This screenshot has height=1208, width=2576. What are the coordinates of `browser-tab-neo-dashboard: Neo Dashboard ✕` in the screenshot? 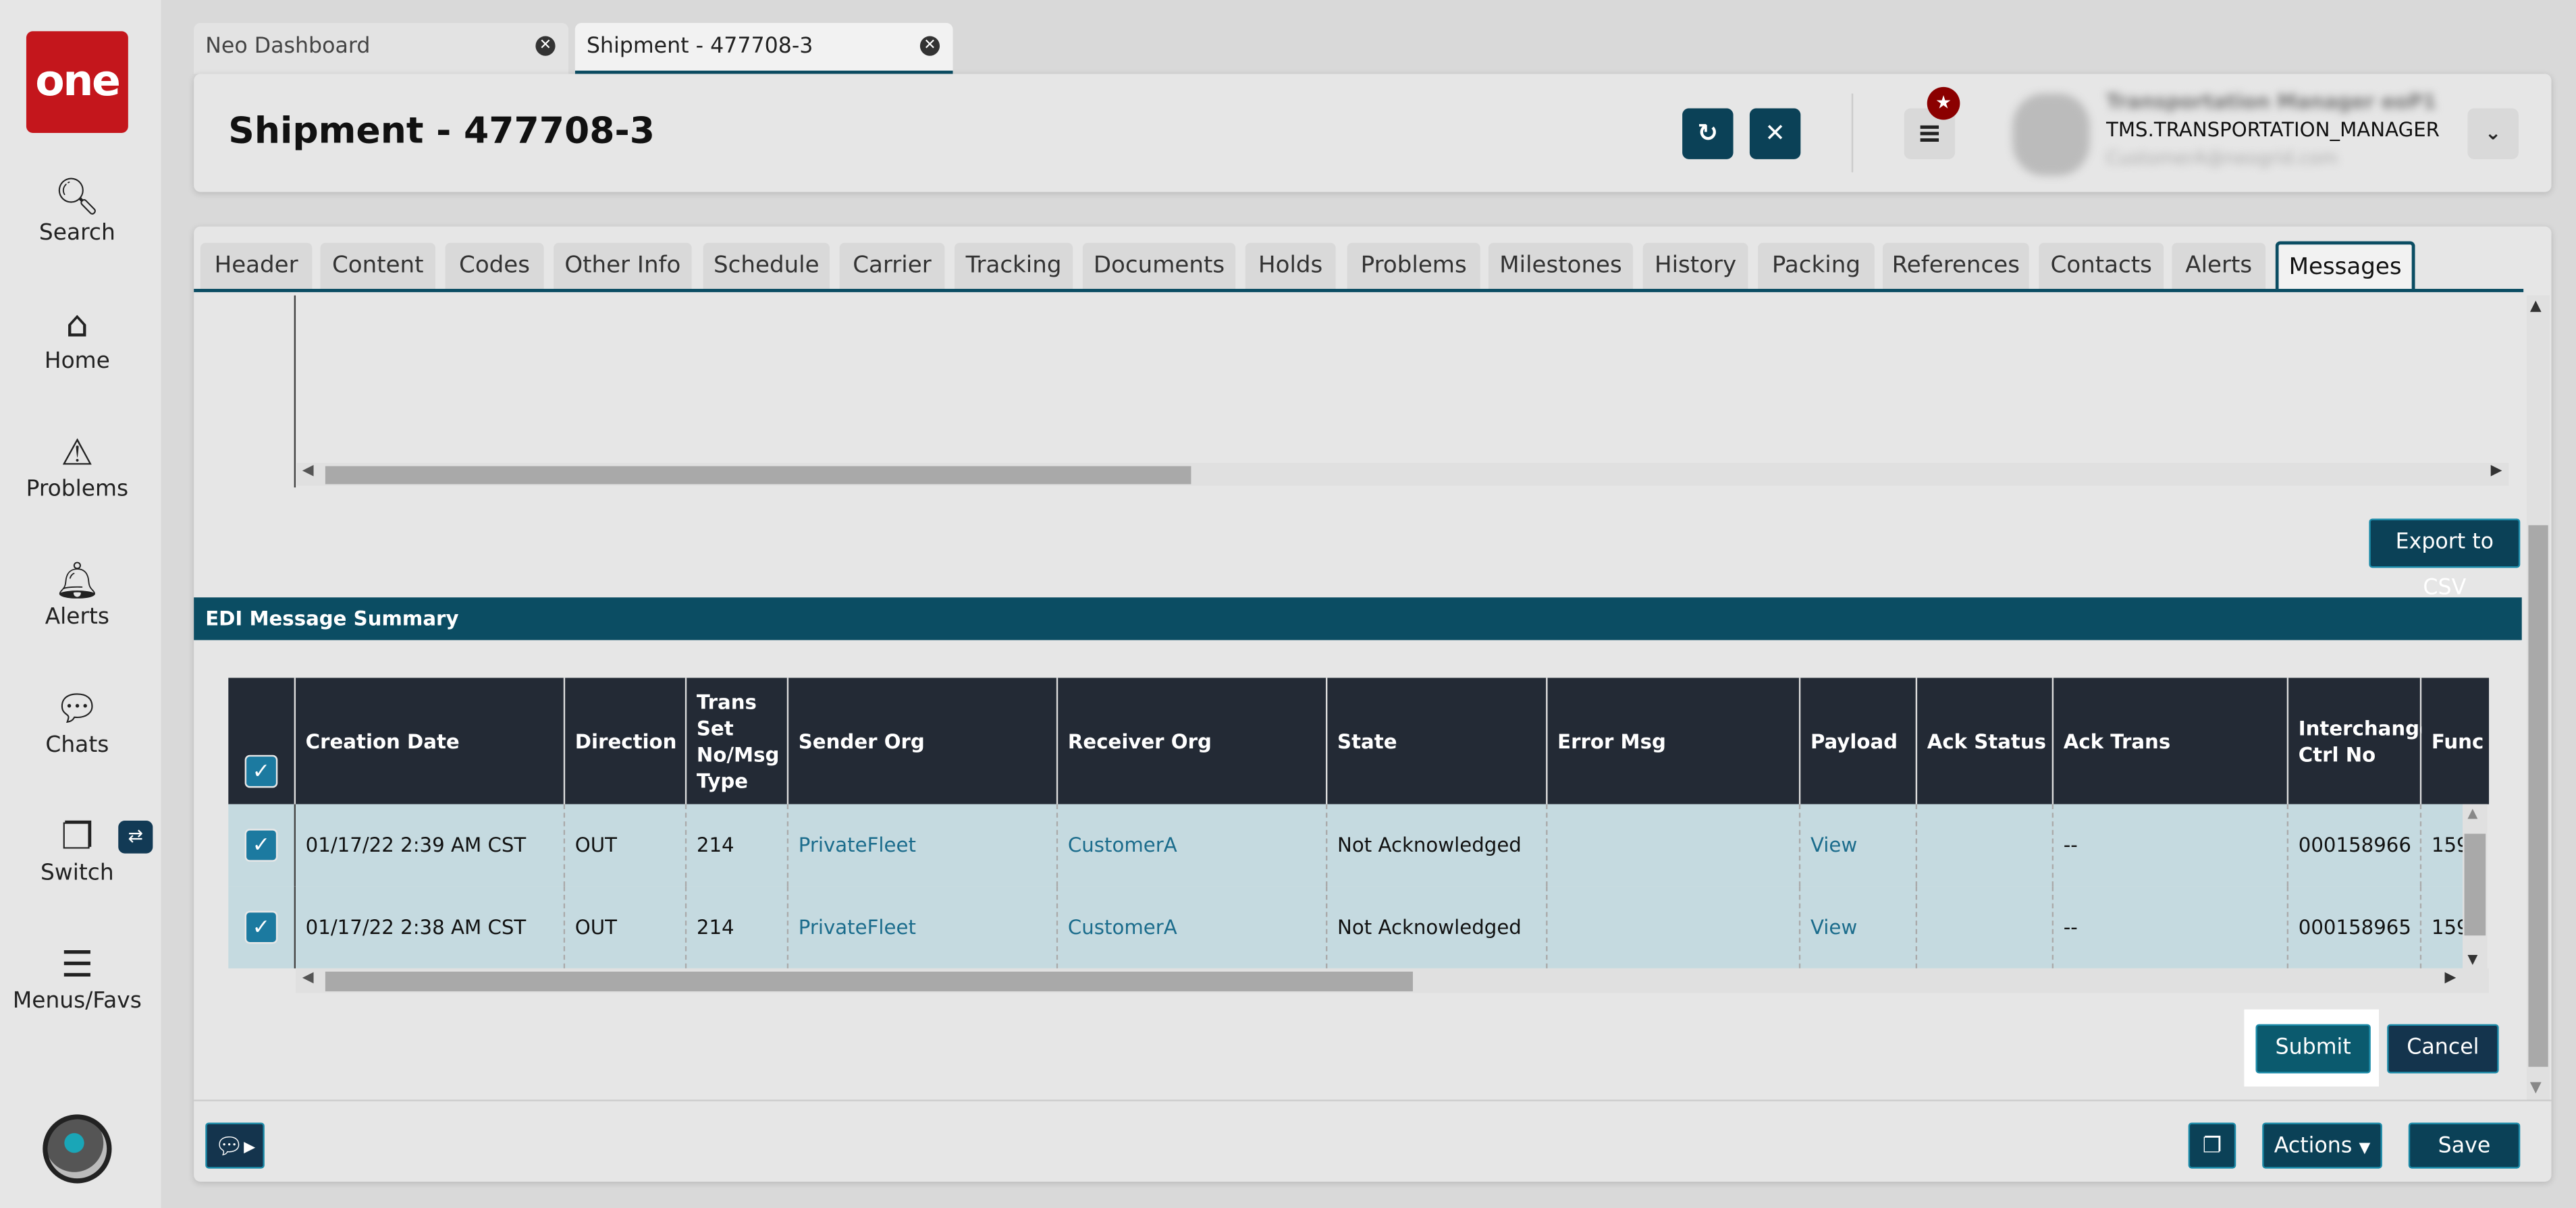 It's located at (381, 48).